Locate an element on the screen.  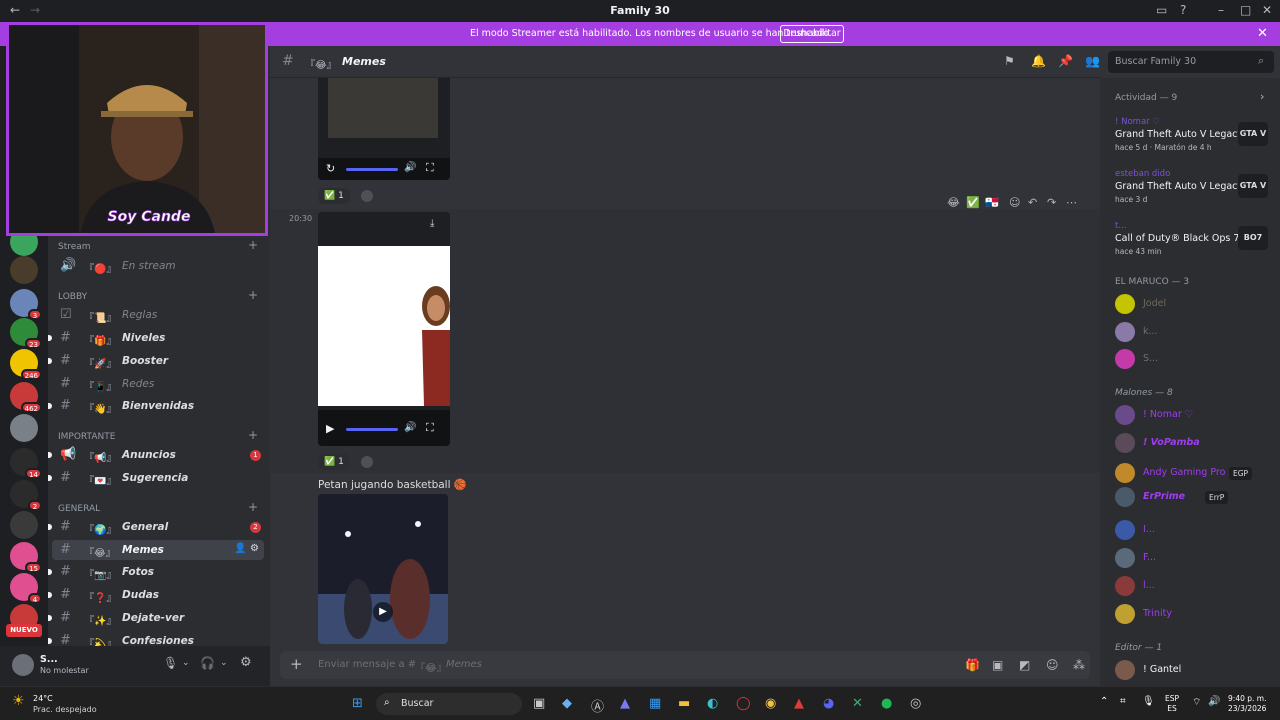
replay-icon: ↻ is located at coordinates (330, 168).